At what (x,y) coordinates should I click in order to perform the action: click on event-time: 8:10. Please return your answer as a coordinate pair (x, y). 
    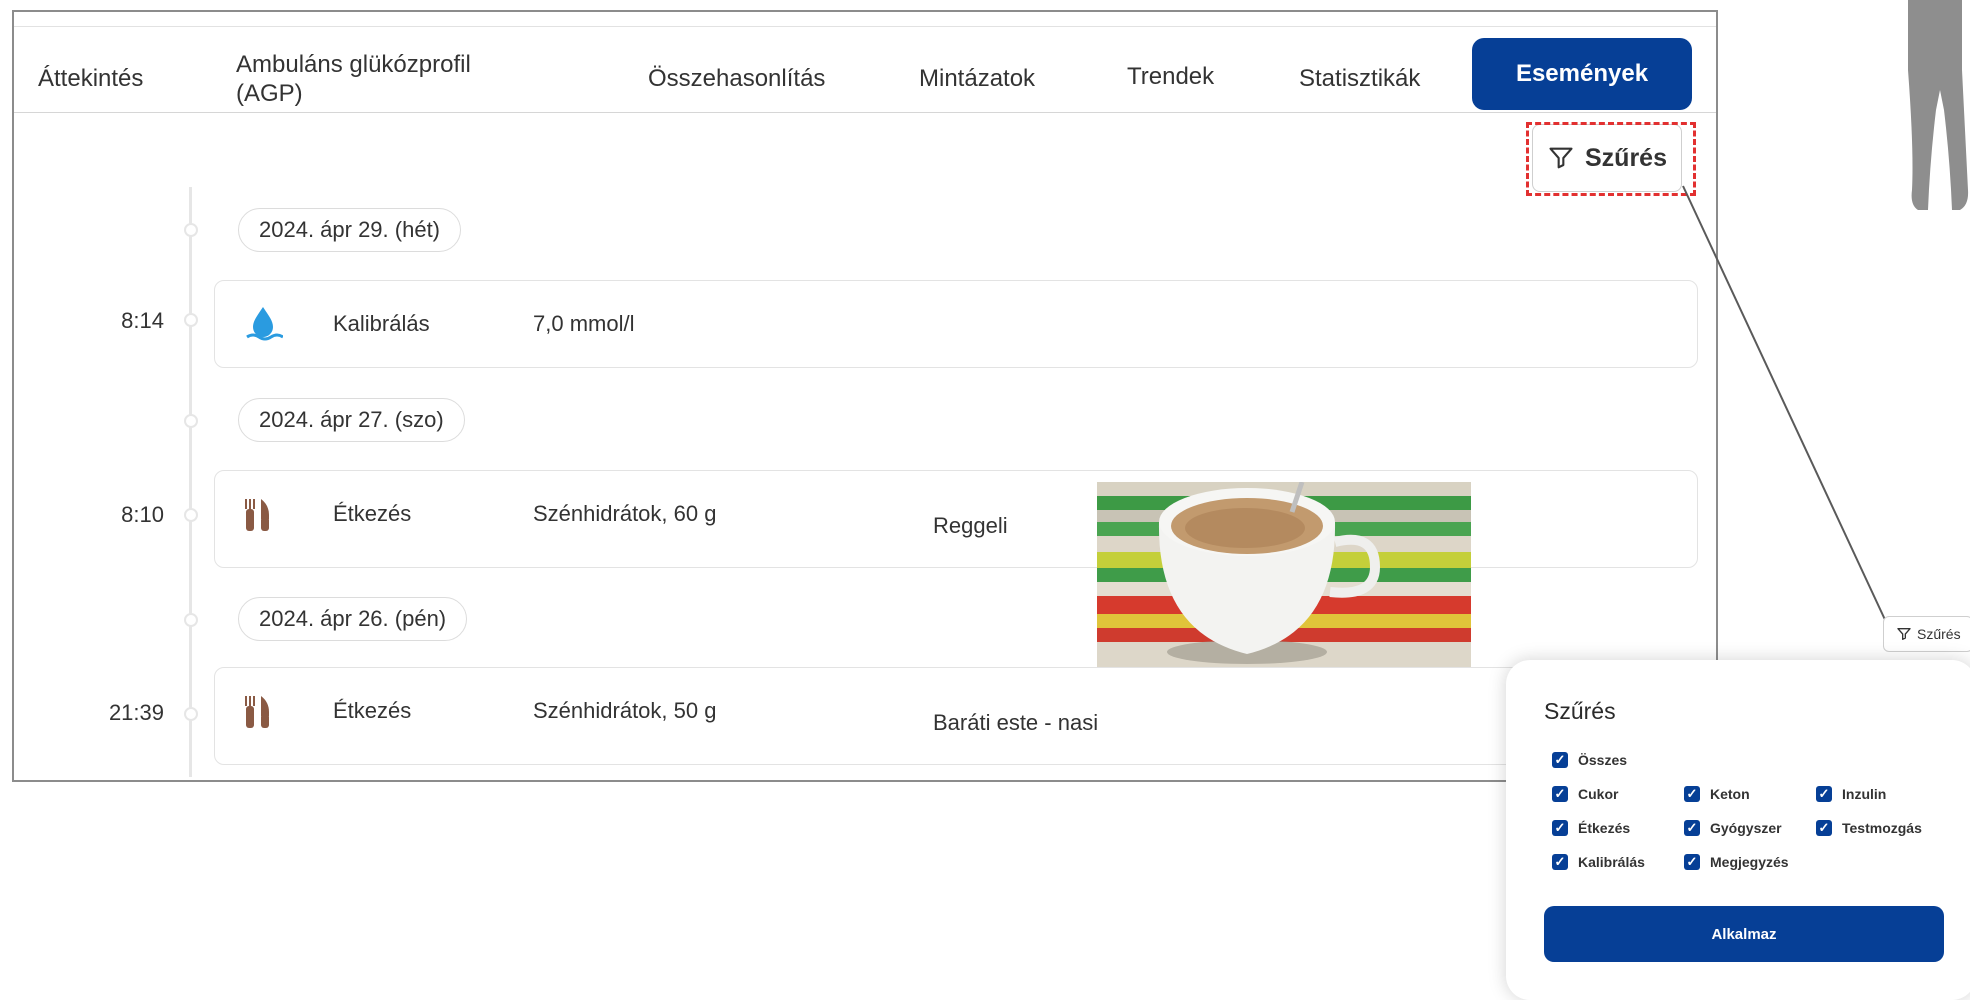
    Looking at the image, I should click on (142, 514).